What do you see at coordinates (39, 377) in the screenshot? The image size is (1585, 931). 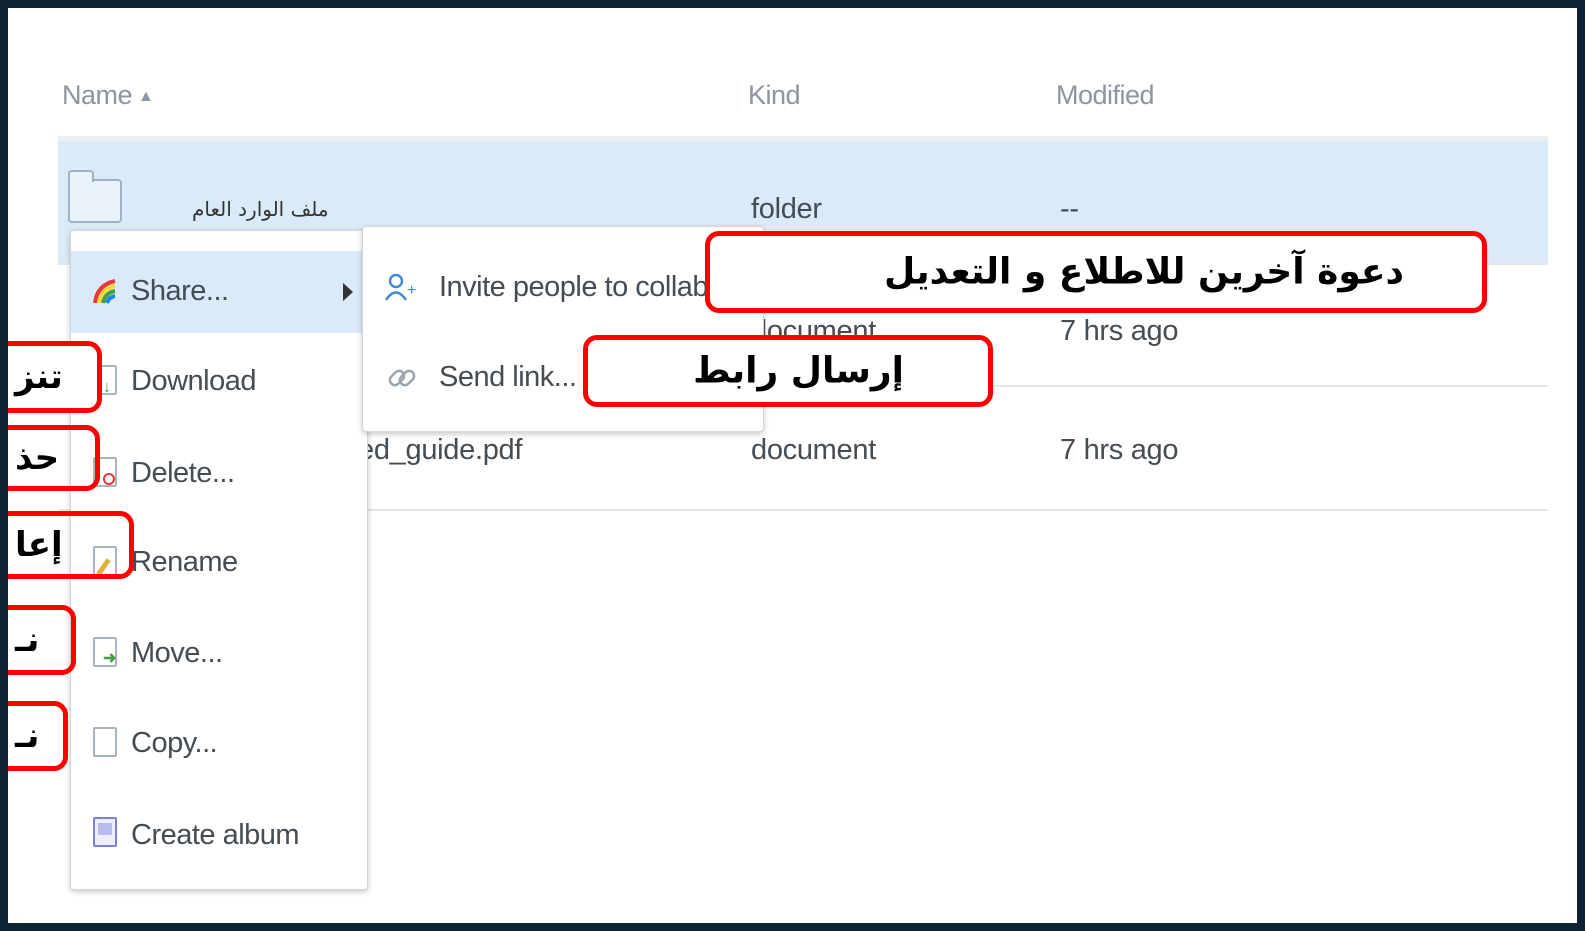 I see `annotation-download-text: تنز` at bounding box center [39, 377].